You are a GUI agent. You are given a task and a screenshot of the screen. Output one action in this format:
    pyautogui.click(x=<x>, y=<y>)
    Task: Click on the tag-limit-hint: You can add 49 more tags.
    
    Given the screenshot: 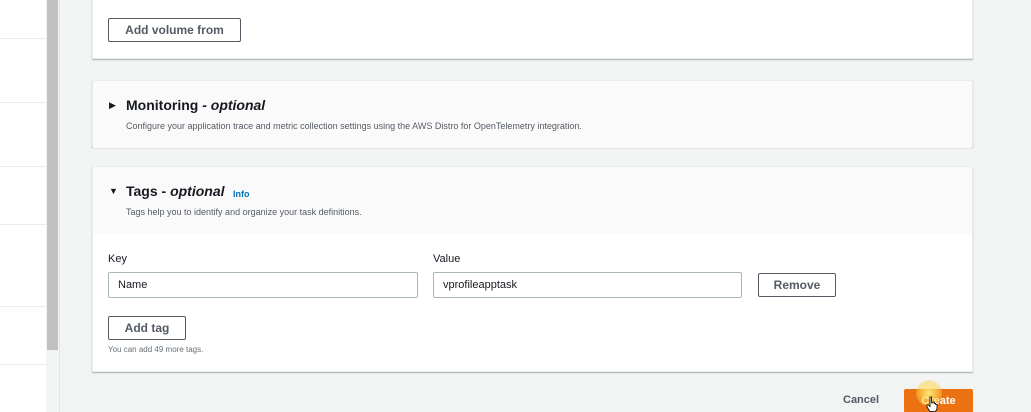 What is the action you would take?
    pyautogui.click(x=156, y=349)
    